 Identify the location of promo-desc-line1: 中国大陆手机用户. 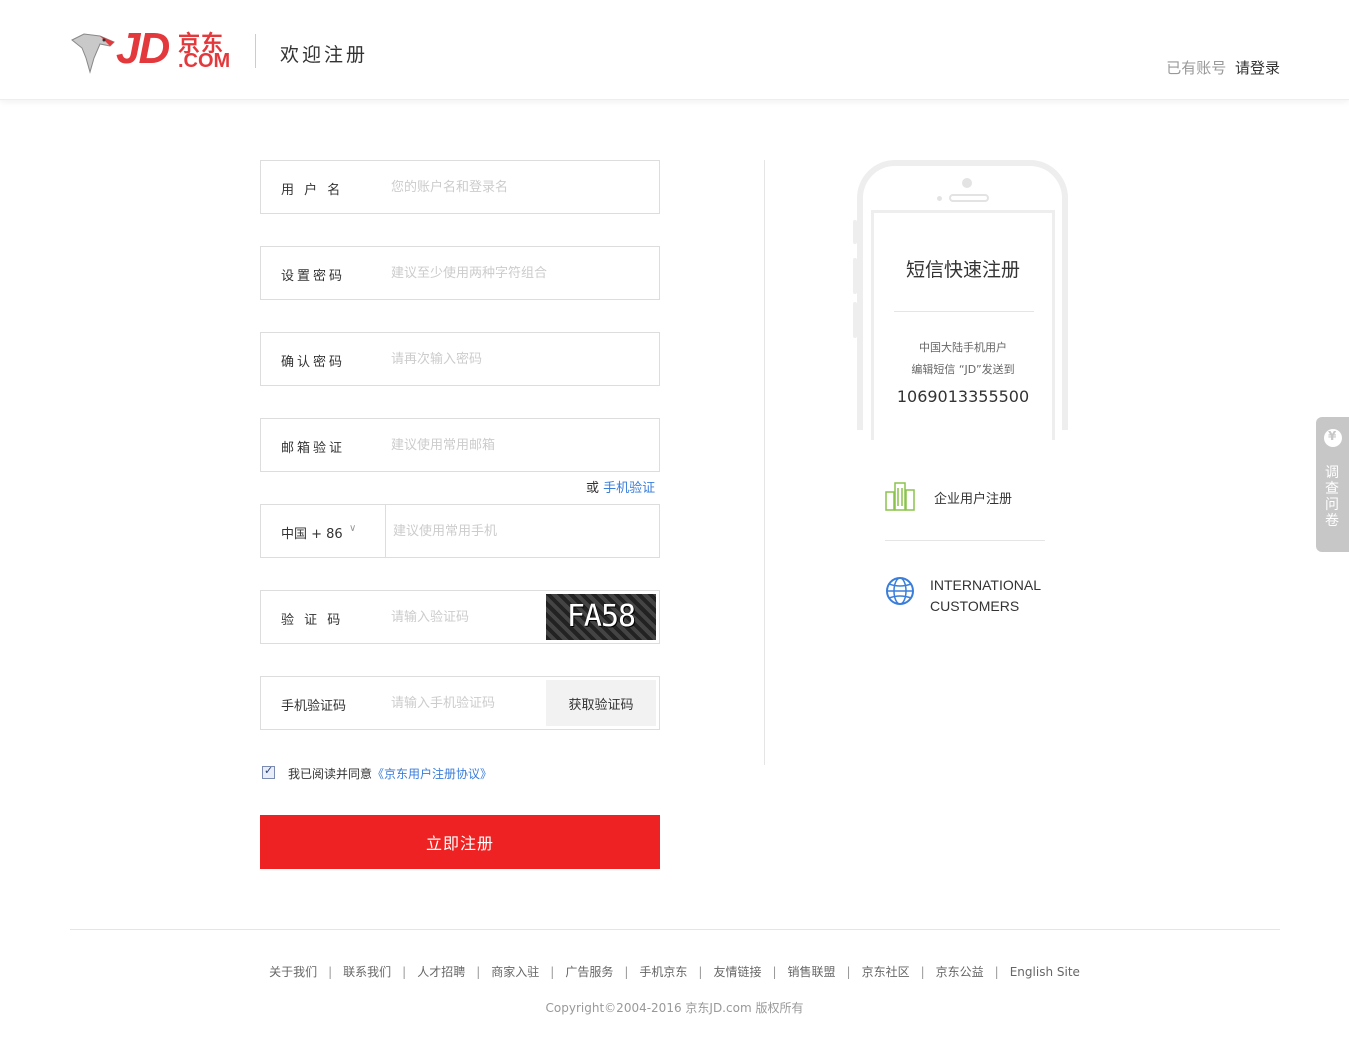
(963, 347).